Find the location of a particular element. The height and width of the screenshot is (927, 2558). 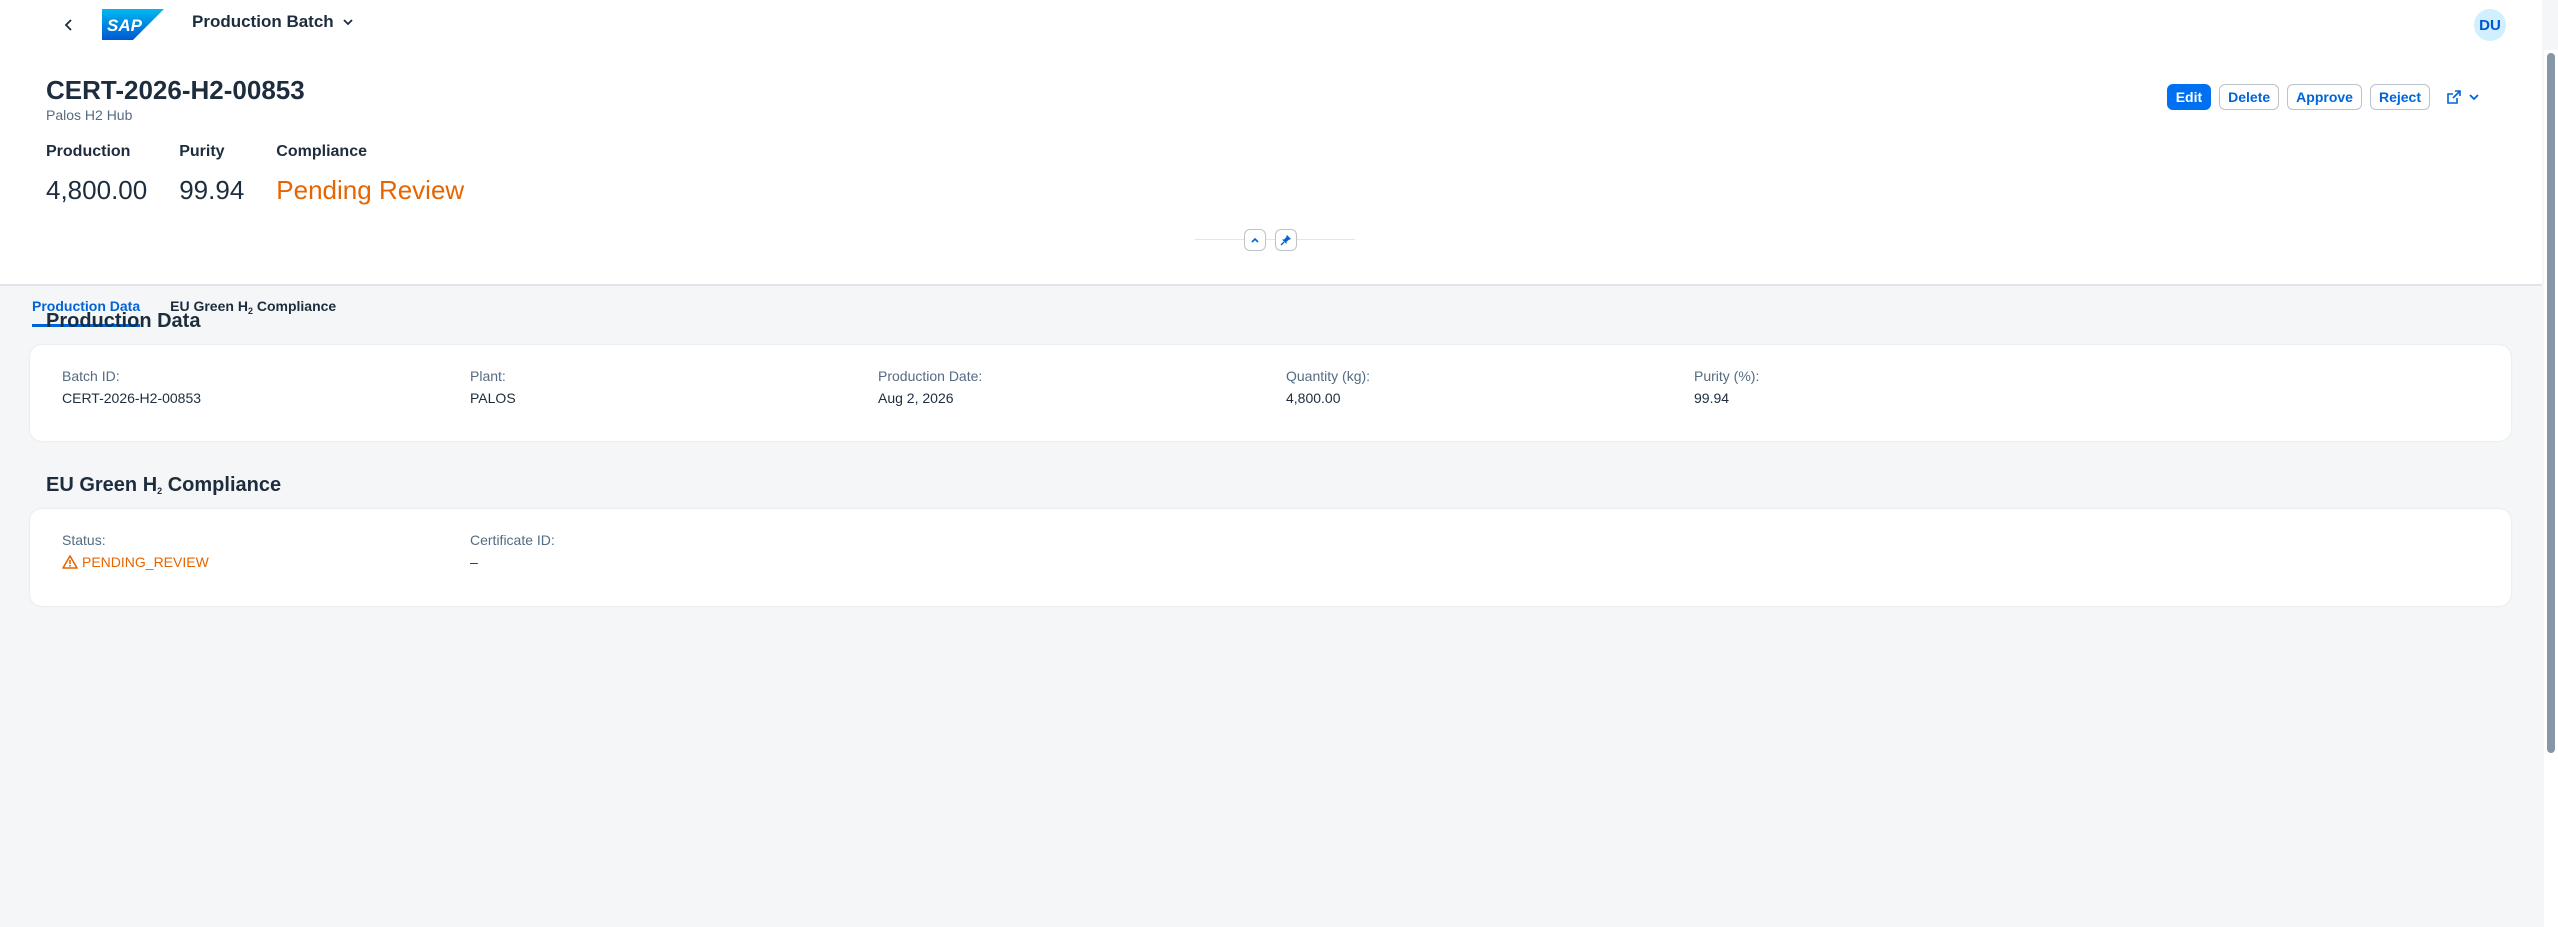

section-title-compliance: EU Green H2 Compliance is located at coordinates (163, 485).